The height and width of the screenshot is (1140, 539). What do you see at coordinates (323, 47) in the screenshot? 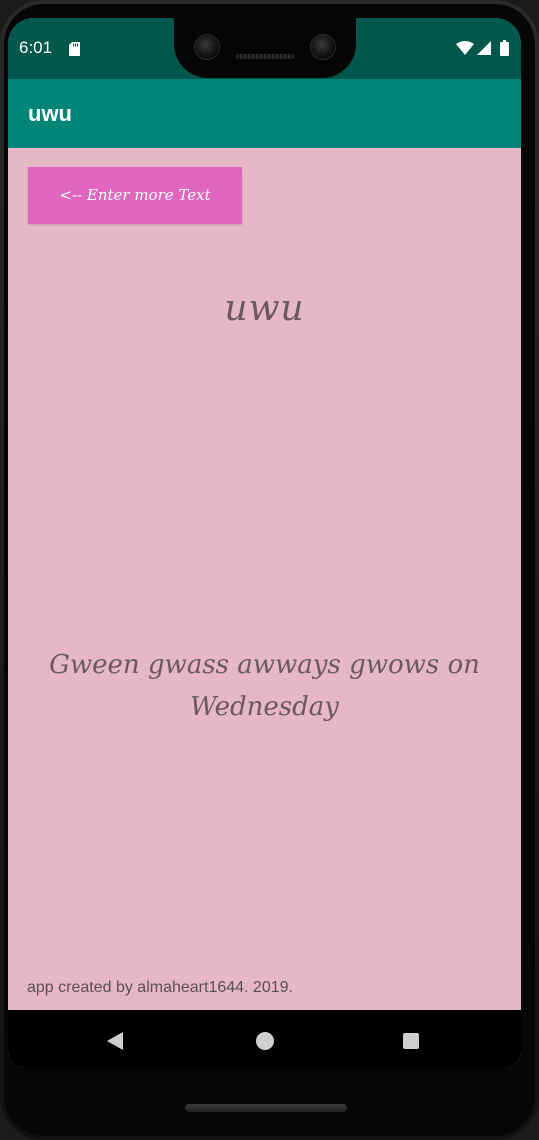
I see `front-camera-right` at bounding box center [323, 47].